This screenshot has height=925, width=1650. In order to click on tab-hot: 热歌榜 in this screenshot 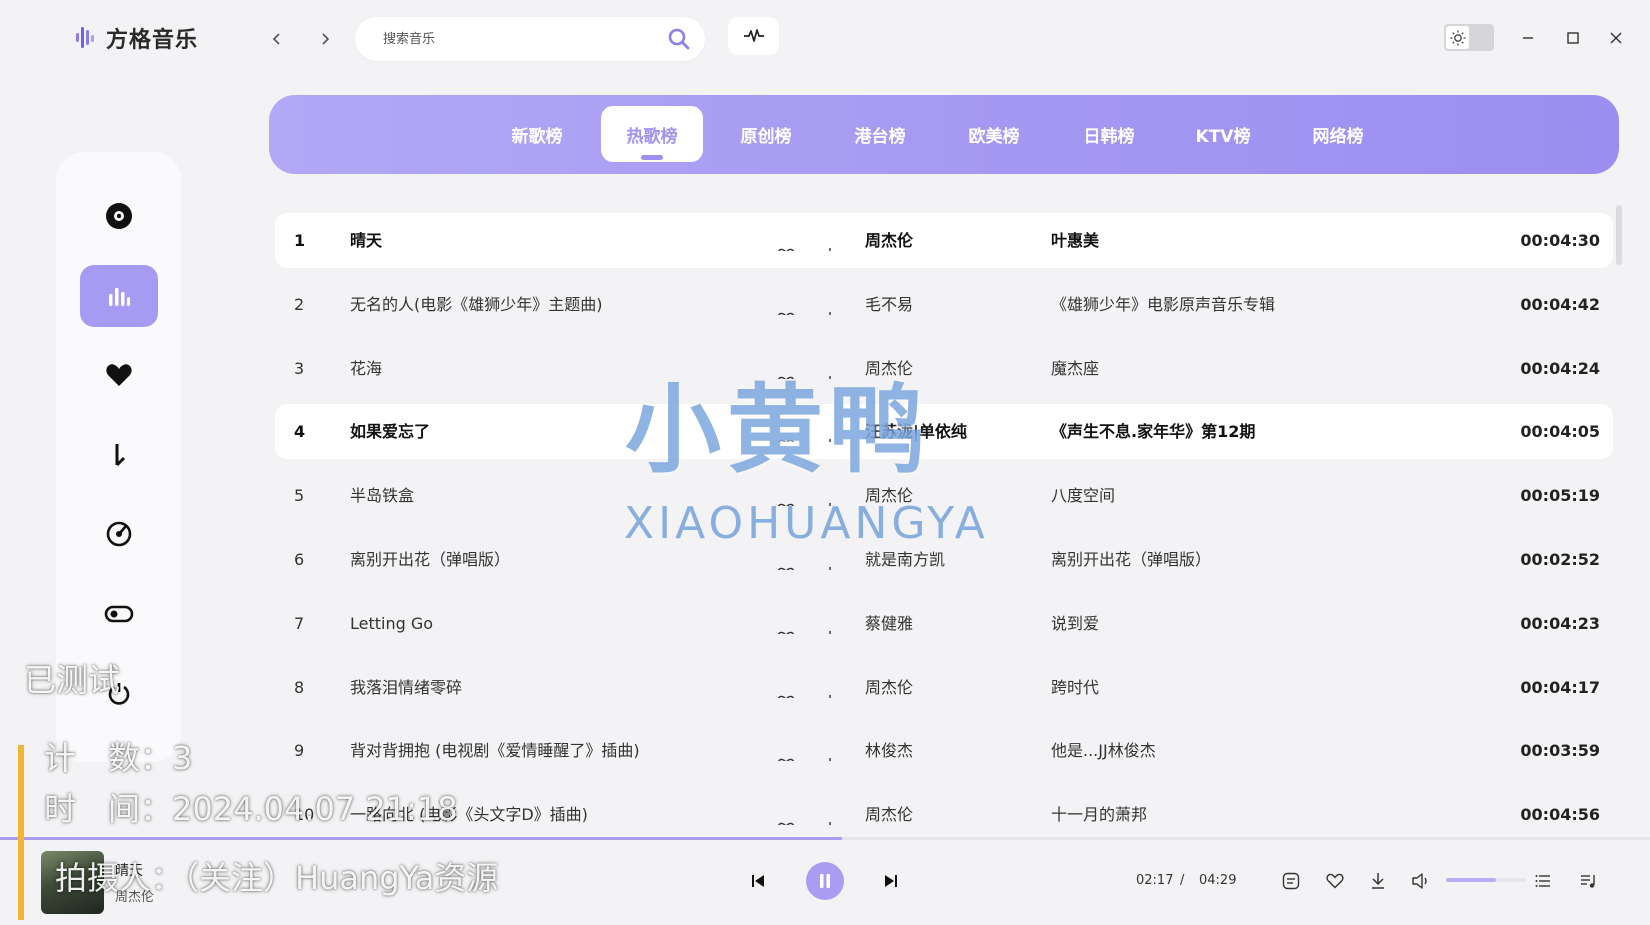, I will do `click(652, 134)`.